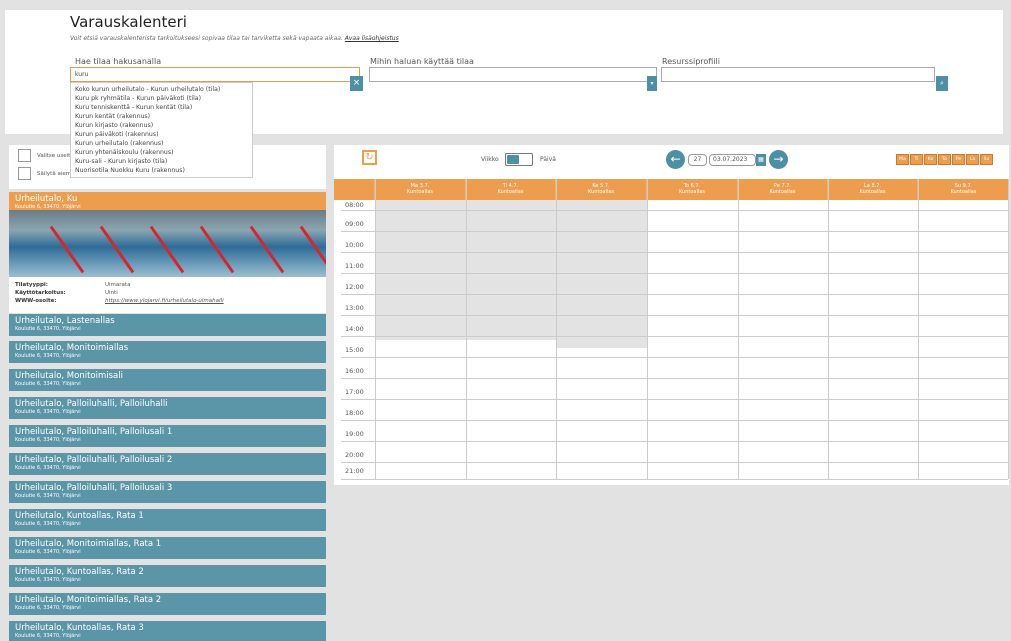 The width and height of the screenshot is (1011, 641). I want to click on help-link: Avaa lisäohjeistus, so click(372, 38).